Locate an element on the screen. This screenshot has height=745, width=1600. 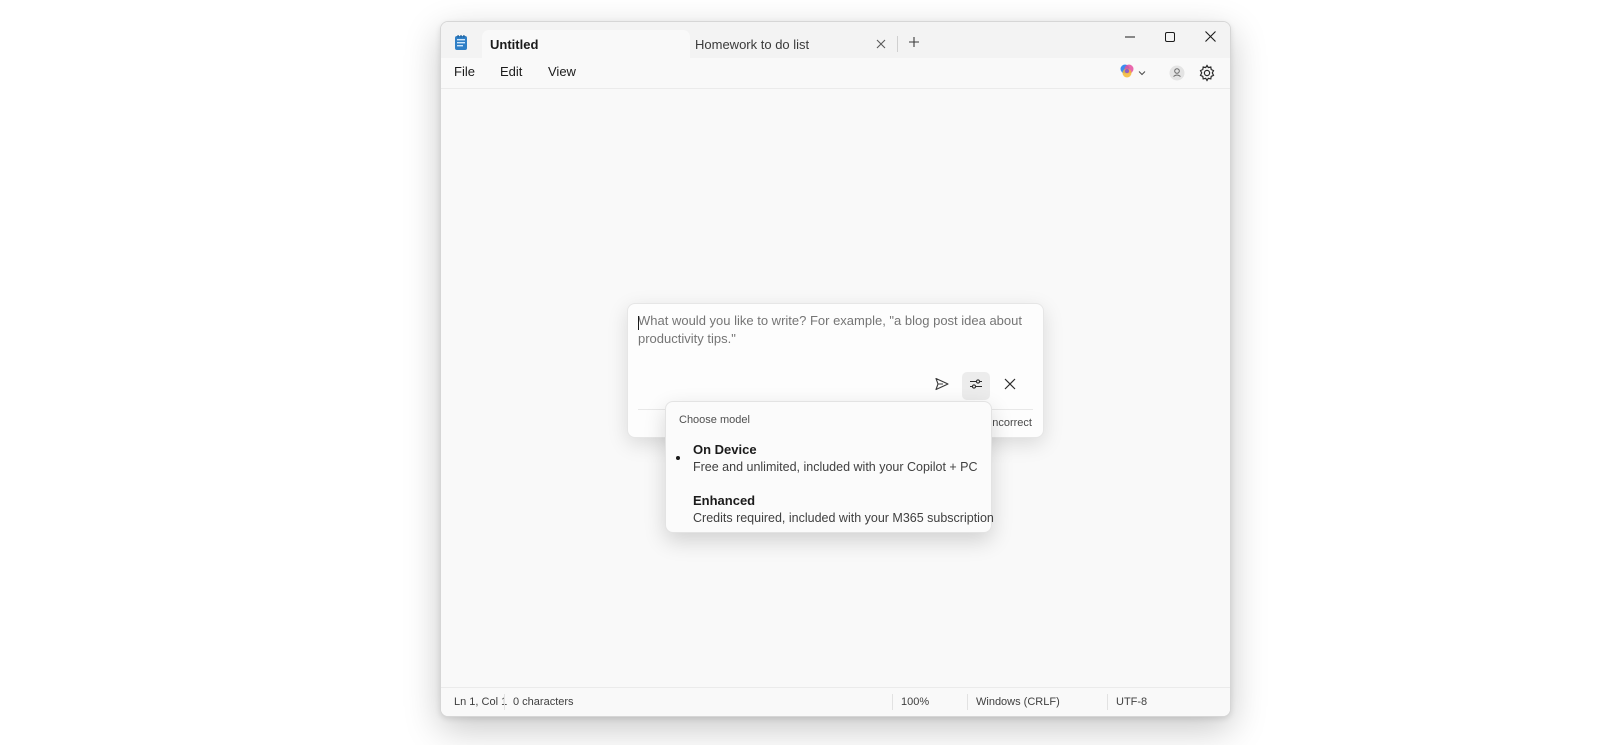
send-icon is located at coordinates (942, 386).